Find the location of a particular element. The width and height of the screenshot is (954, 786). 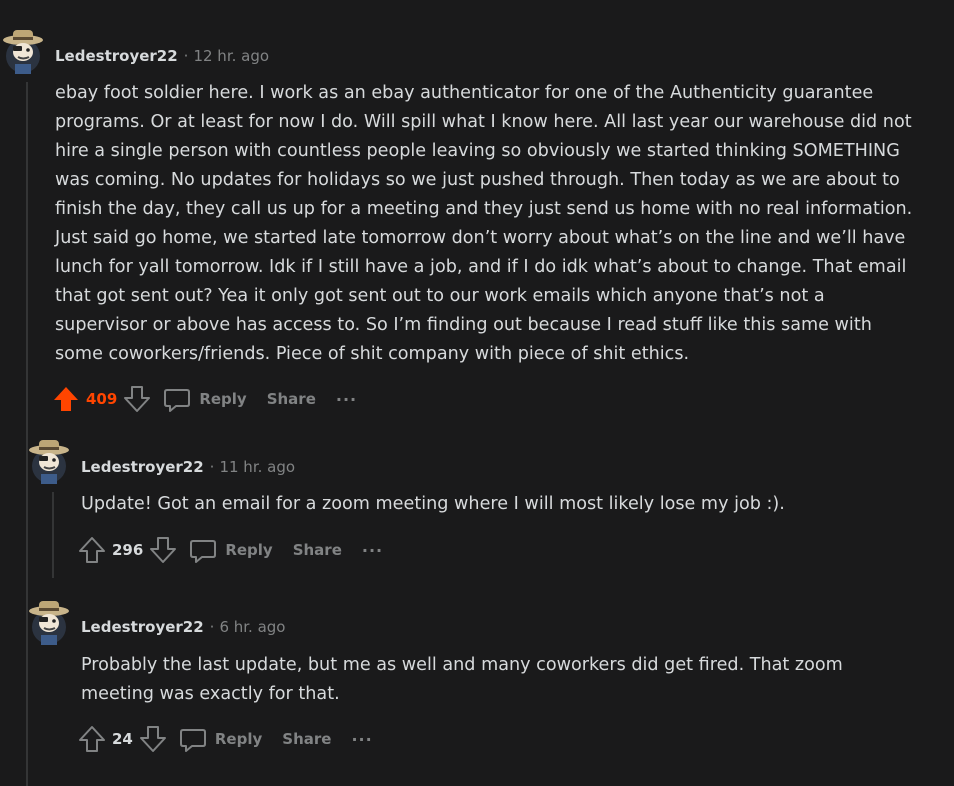

comment-actions: 409 Reply Share ··· is located at coordinates (204, 399).